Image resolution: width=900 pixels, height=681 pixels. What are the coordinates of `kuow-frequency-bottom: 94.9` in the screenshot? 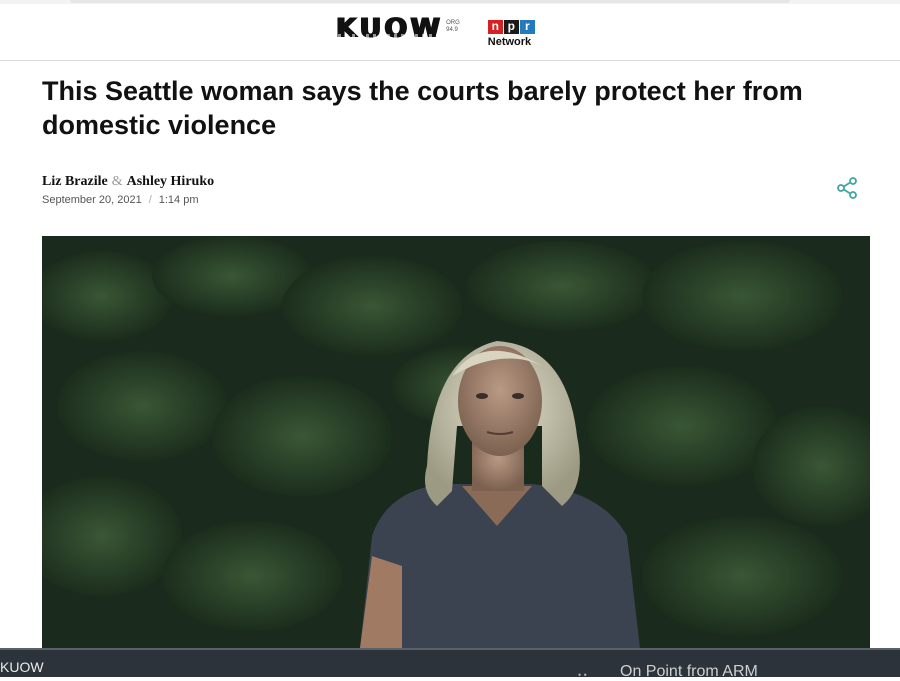 It's located at (452, 30).